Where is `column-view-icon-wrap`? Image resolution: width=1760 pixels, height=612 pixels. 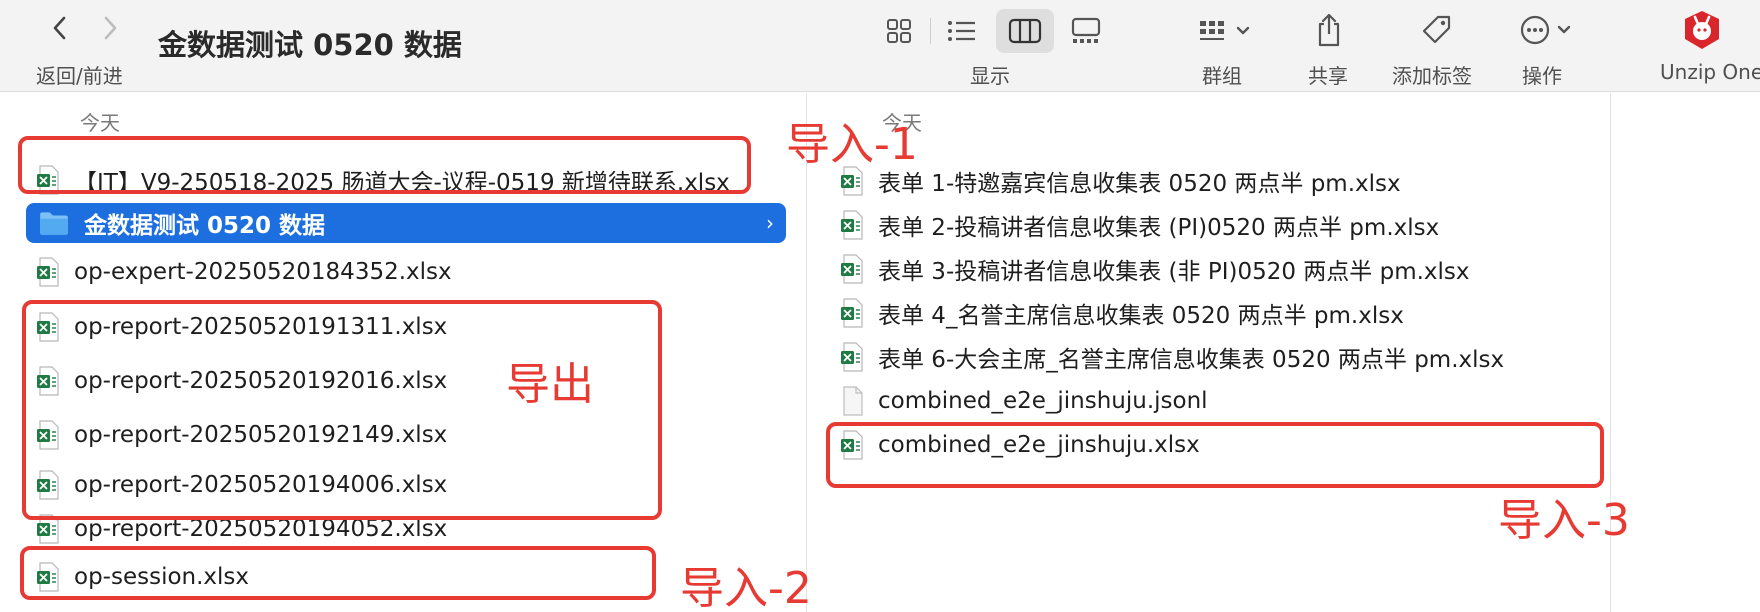
column-view-icon-wrap is located at coordinates (1025, 31).